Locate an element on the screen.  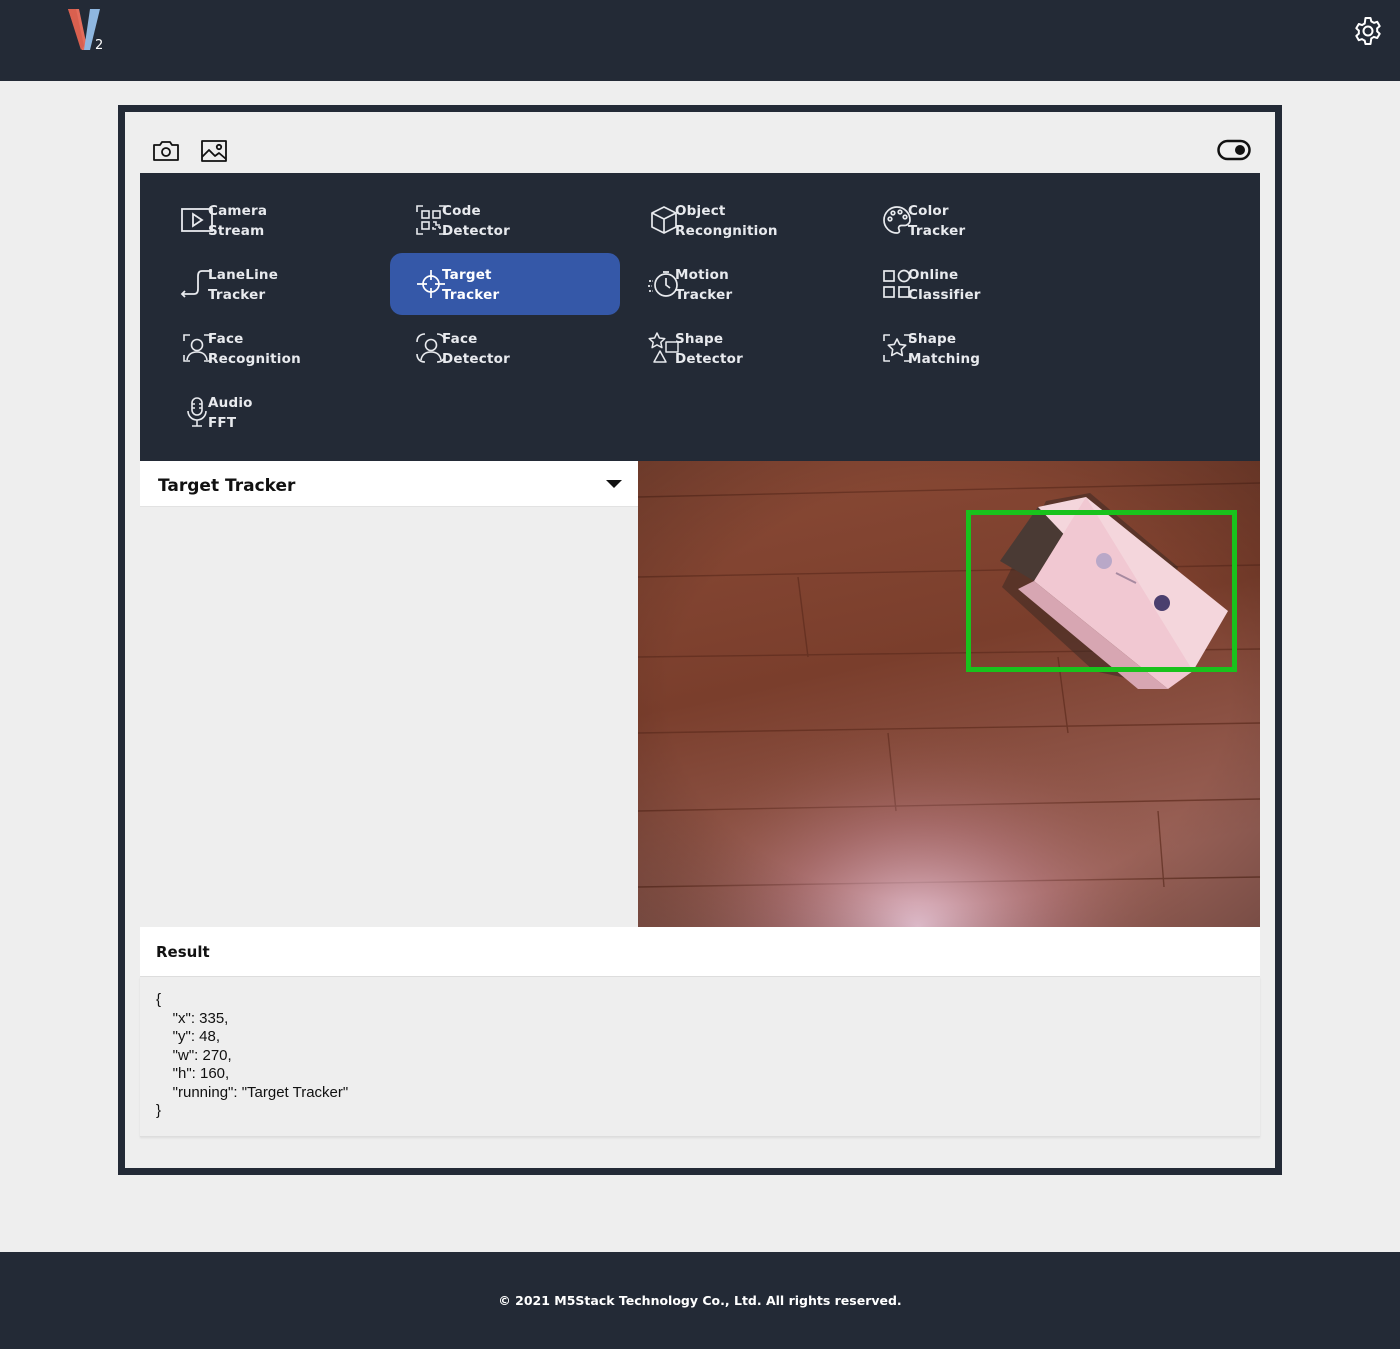
top-navbar: 2 is located at coordinates (700, 40).